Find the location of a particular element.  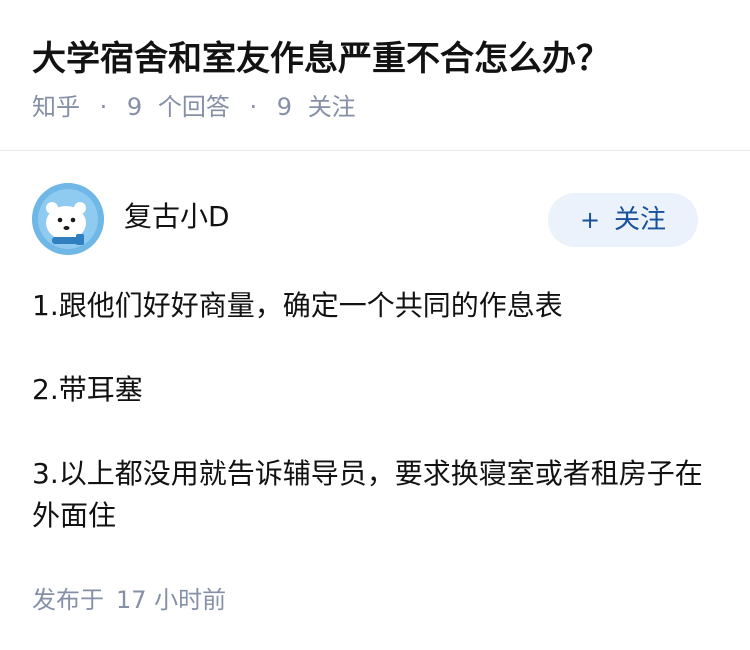

follow-button: + 关注 is located at coordinates (623, 220).